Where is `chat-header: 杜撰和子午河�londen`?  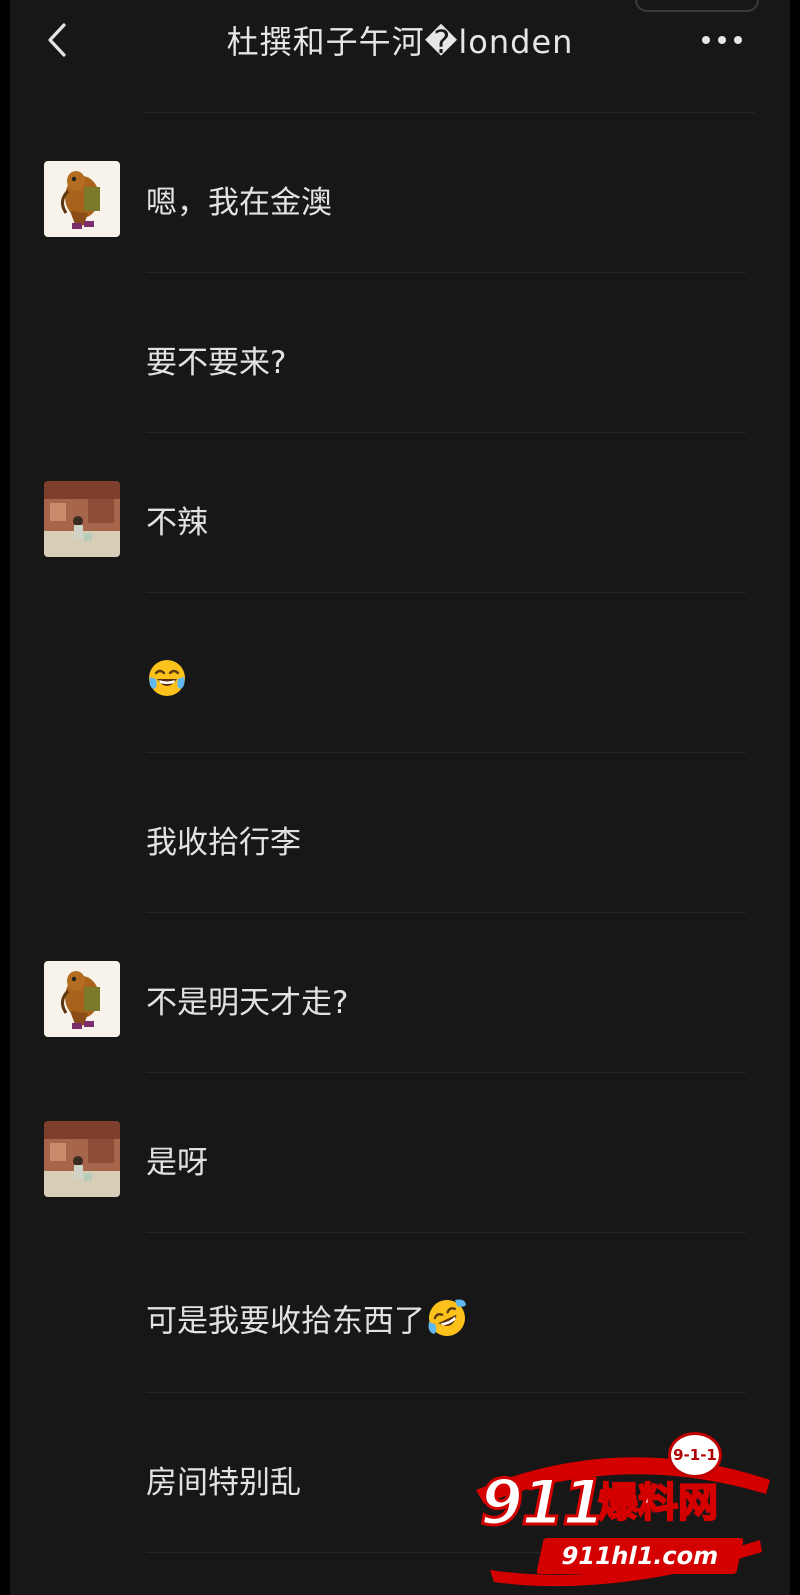 chat-header: 杜撰和子午河�londen is located at coordinates (400, 41).